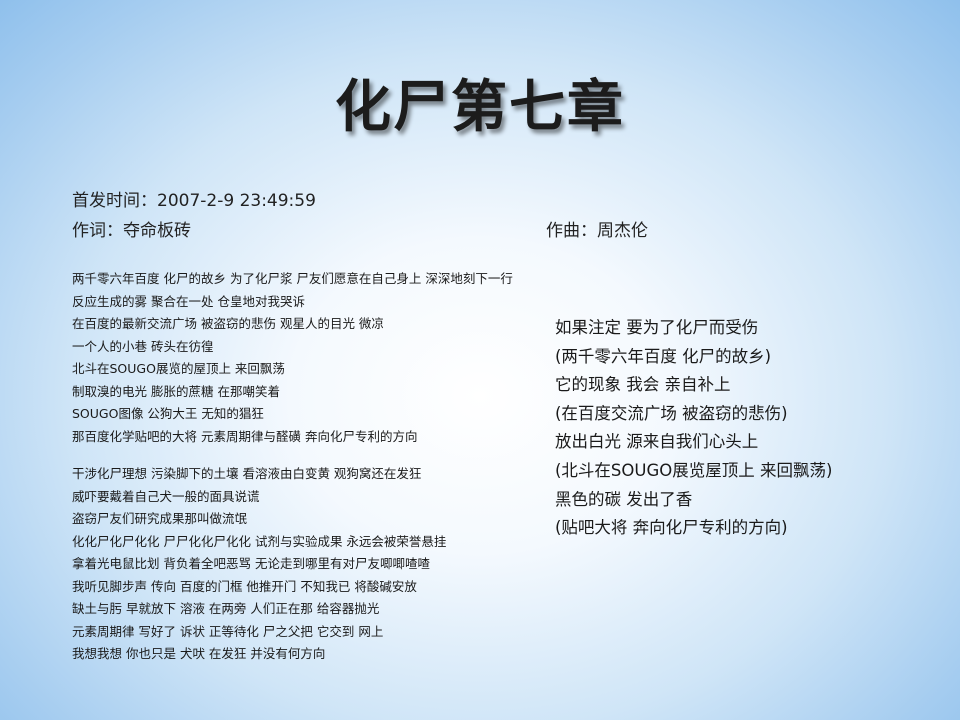 This screenshot has height=720, width=960. I want to click on chorus-line: 黑色的碳 发出了香, so click(624, 499).